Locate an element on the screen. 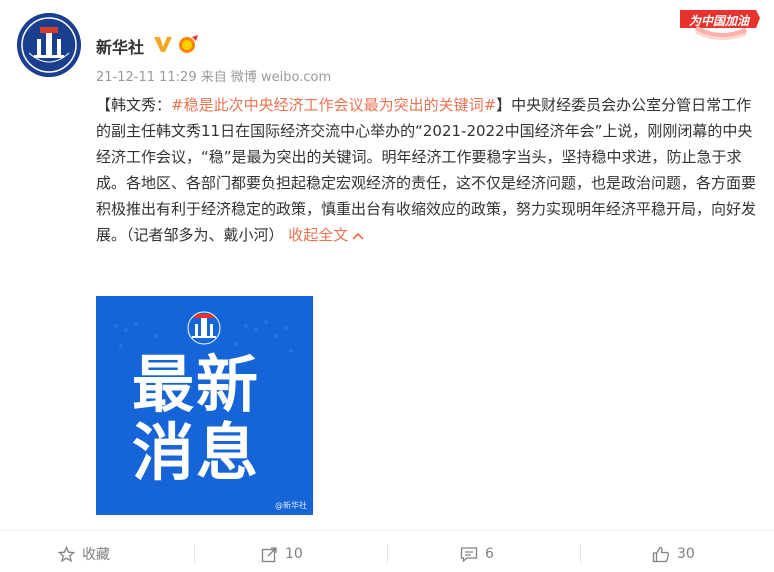  thumbs-up-icon is located at coordinates (661, 554).